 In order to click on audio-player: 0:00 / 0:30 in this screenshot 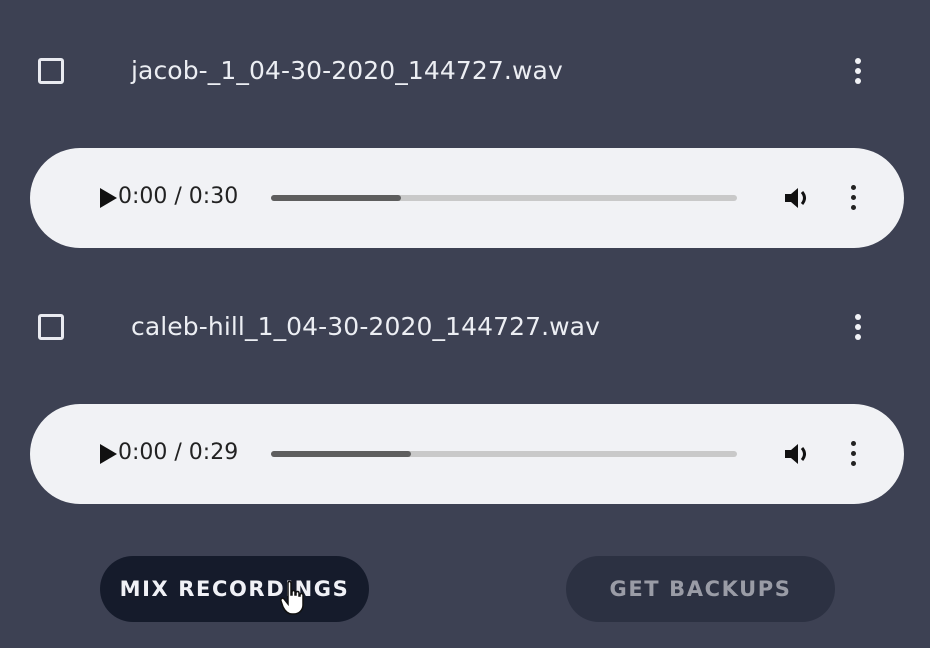, I will do `click(467, 198)`.